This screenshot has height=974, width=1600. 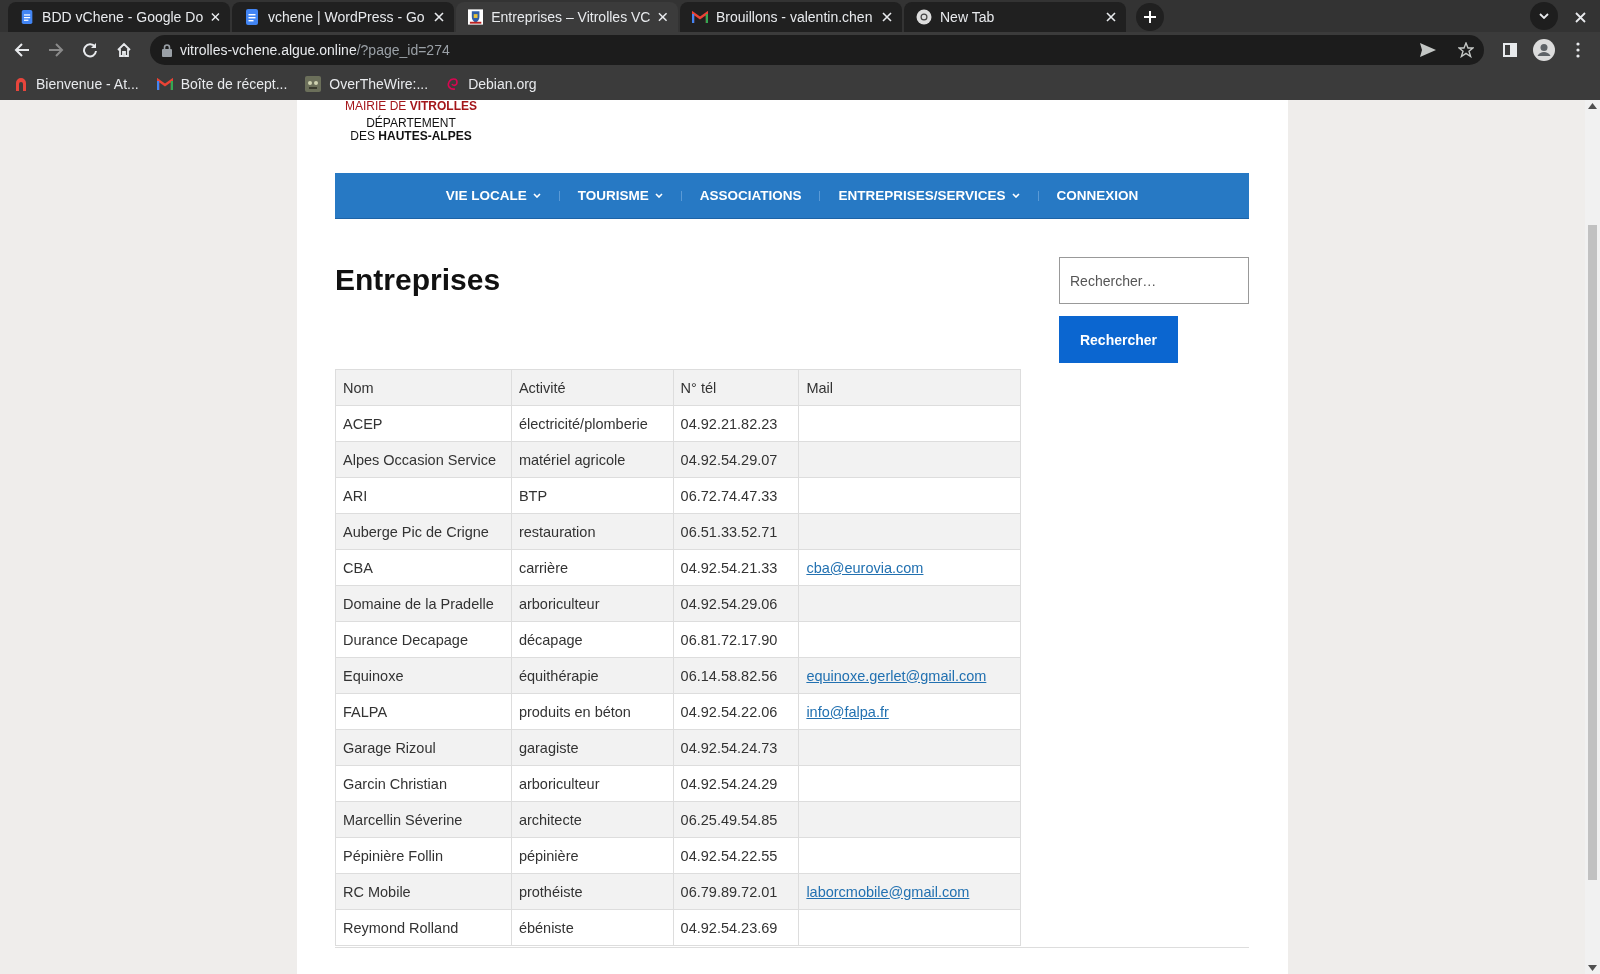 What do you see at coordinates (592, 675) in the screenshot?
I see `activity-cell: équithérapie` at bounding box center [592, 675].